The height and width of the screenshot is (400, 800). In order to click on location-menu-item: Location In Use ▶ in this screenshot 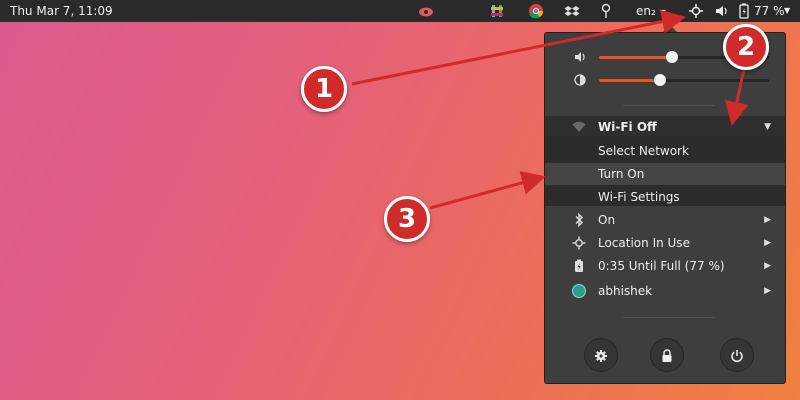, I will do `click(665, 243)`.